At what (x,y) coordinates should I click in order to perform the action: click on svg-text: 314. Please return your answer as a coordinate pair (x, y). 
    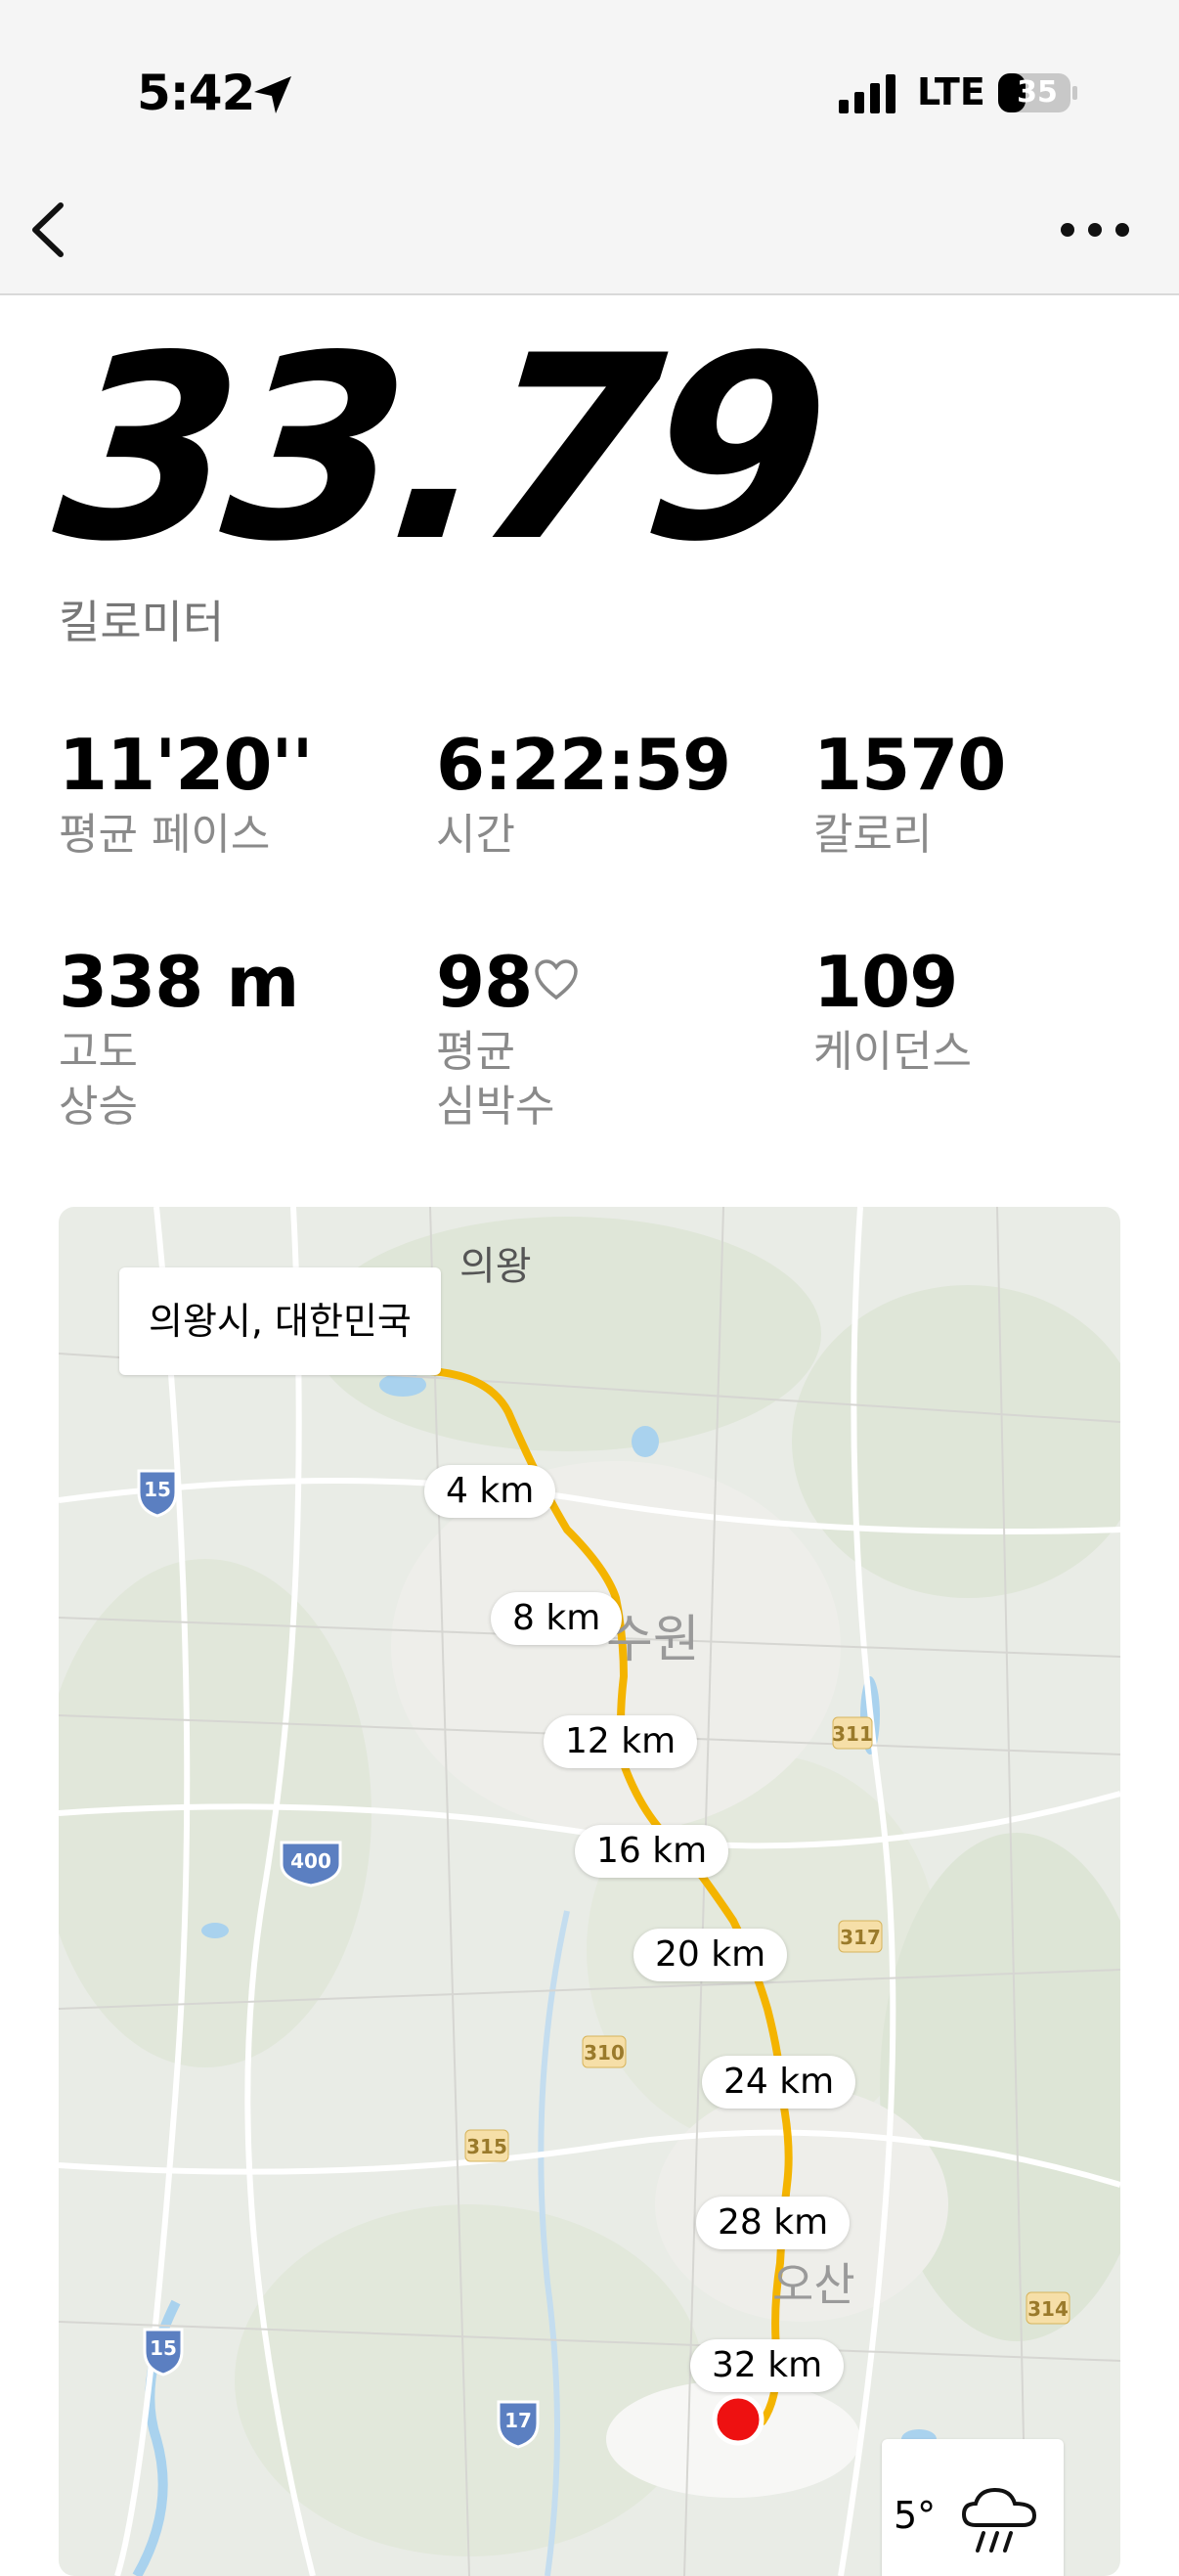
    Looking at the image, I should click on (1048, 2309).